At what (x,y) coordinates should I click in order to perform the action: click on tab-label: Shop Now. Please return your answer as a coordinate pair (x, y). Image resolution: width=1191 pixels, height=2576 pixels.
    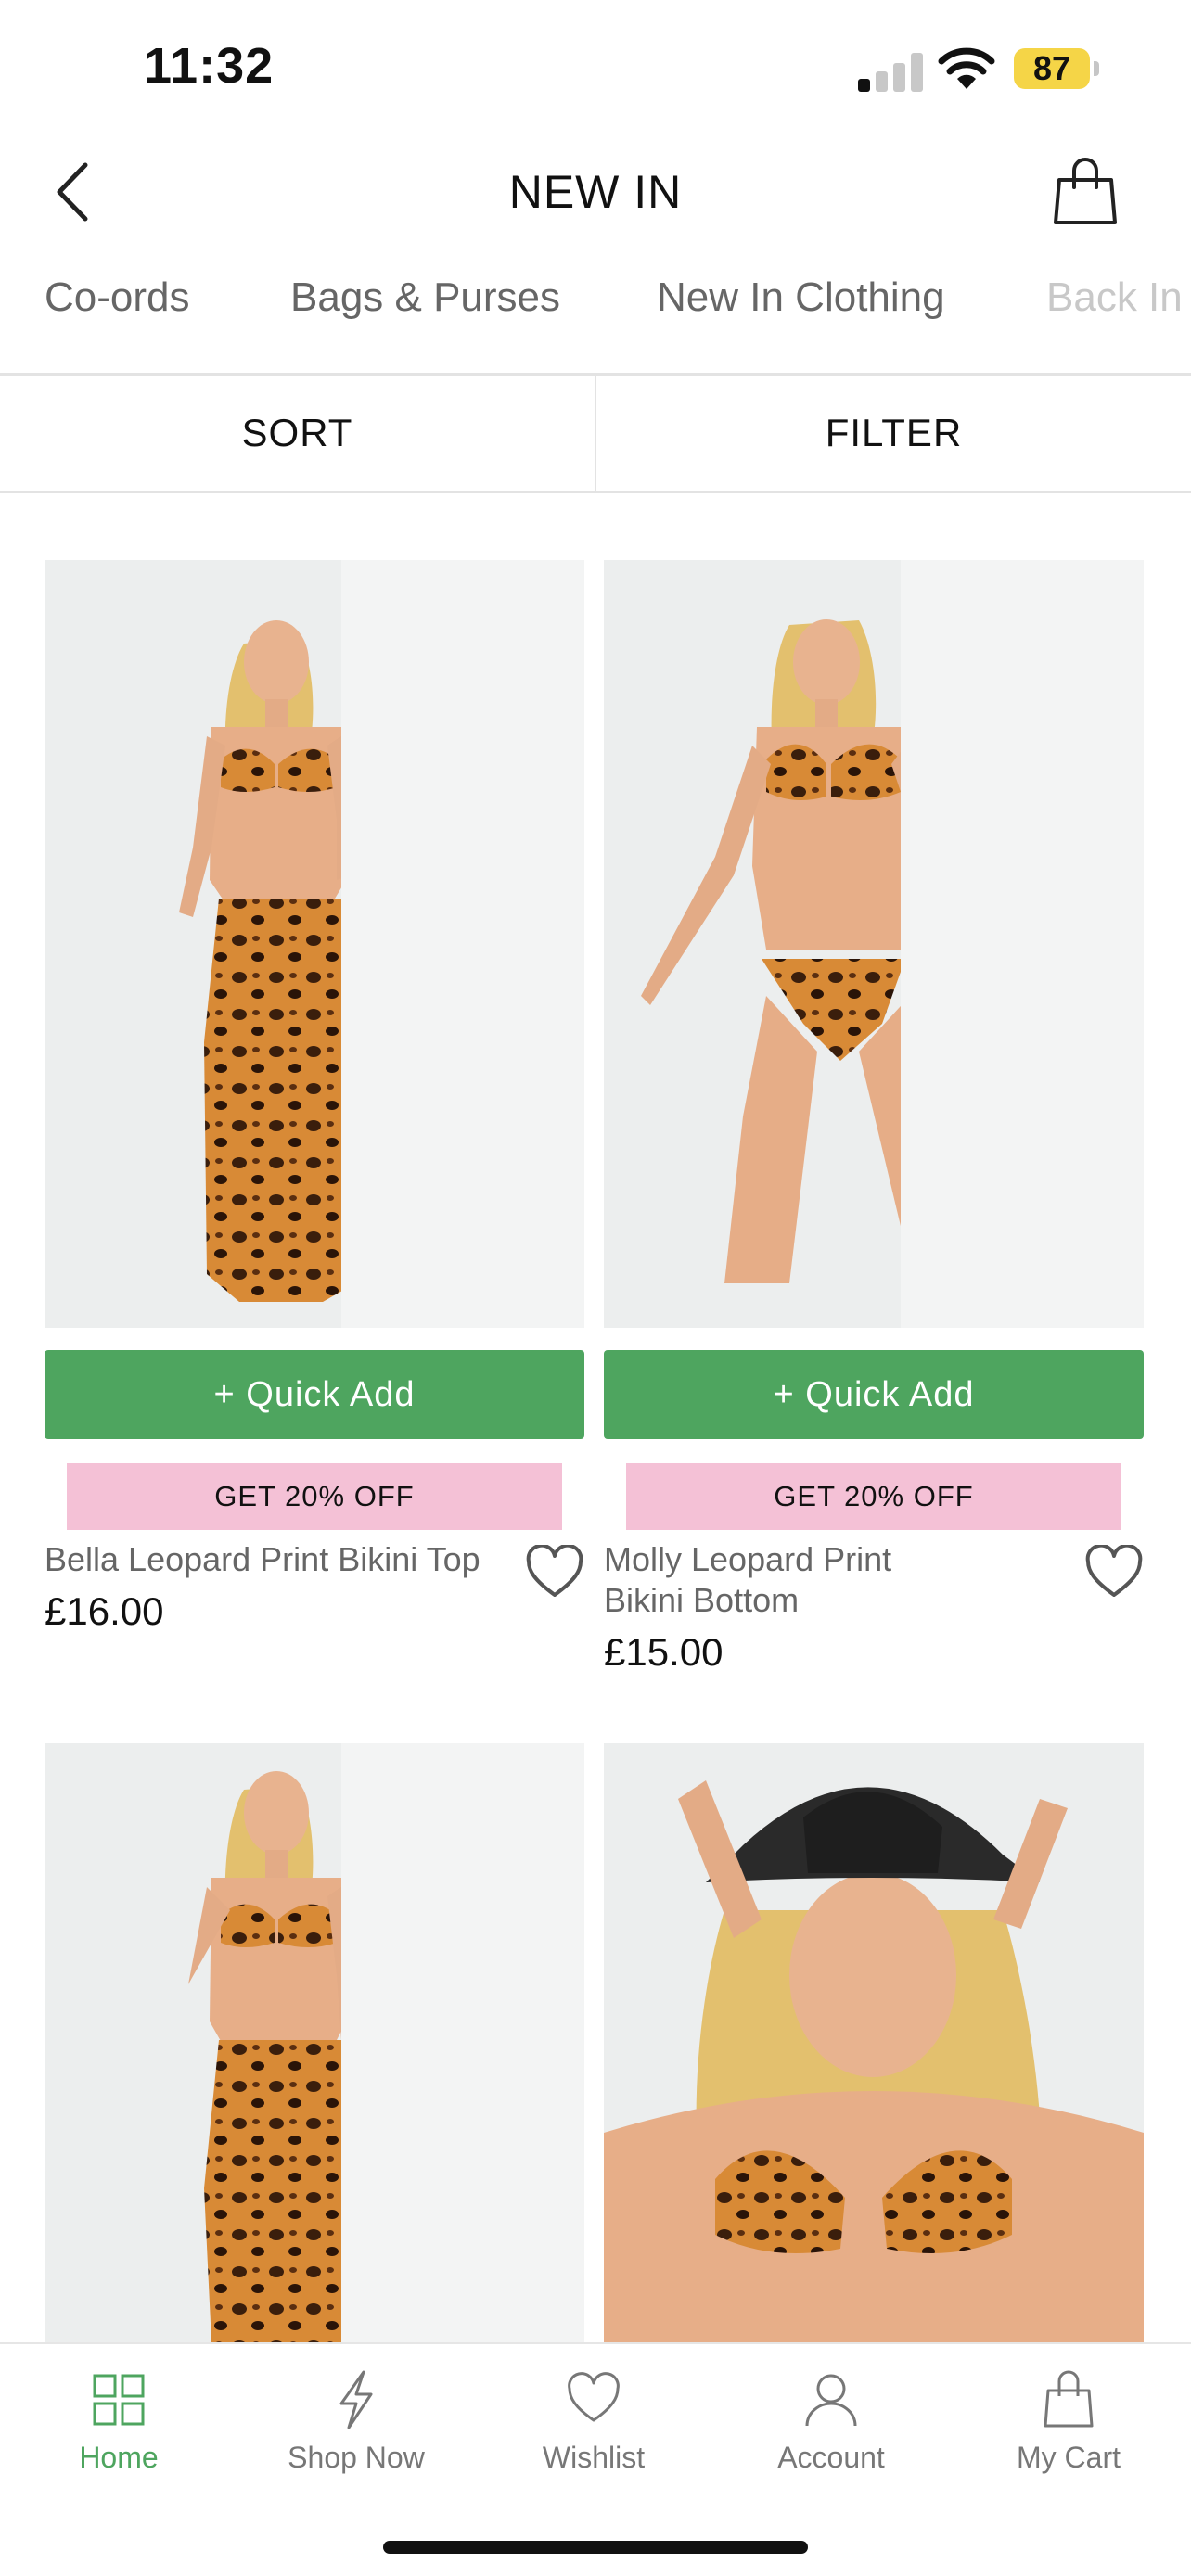
    Looking at the image, I should click on (356, 2458).